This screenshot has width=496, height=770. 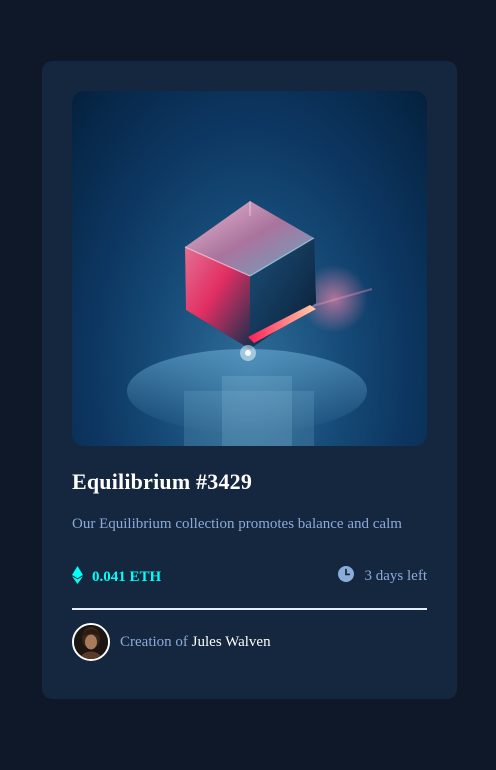 I want to click on time-left-value: 3 days left, so click(x=395, y=576).